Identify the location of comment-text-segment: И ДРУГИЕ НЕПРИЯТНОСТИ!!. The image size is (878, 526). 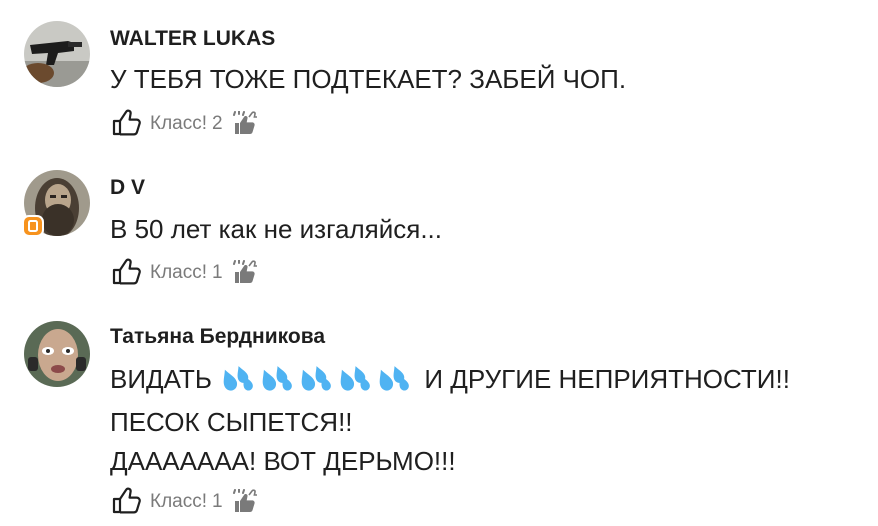
(607, 379).